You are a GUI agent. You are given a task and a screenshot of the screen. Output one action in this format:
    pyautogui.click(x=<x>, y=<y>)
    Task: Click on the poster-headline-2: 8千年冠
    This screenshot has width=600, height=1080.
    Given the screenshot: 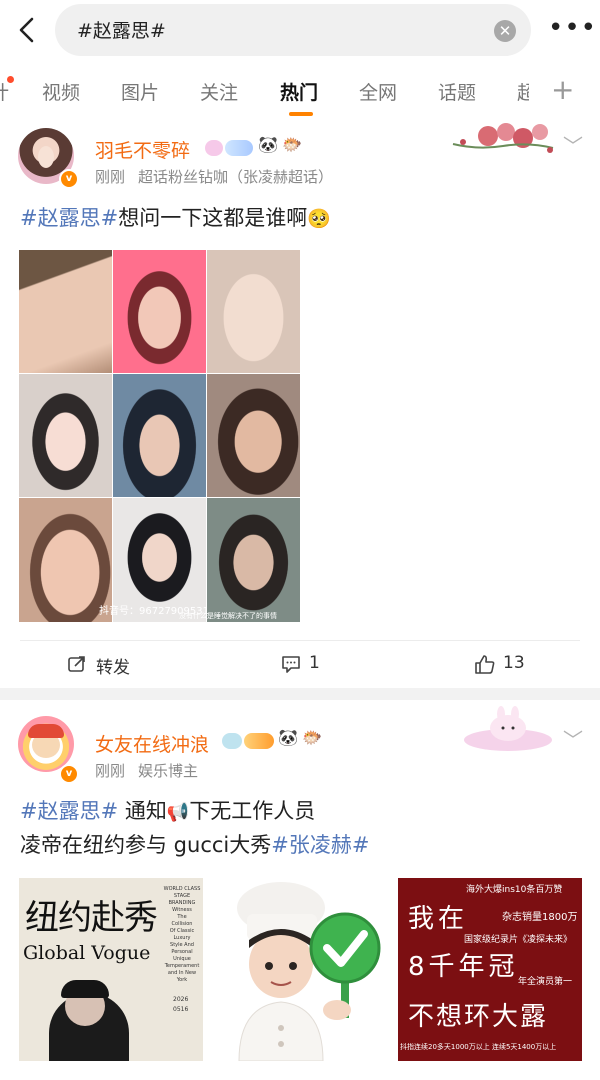 What is the action you would take?
    pyautogui.click(x=463, y=967)
    